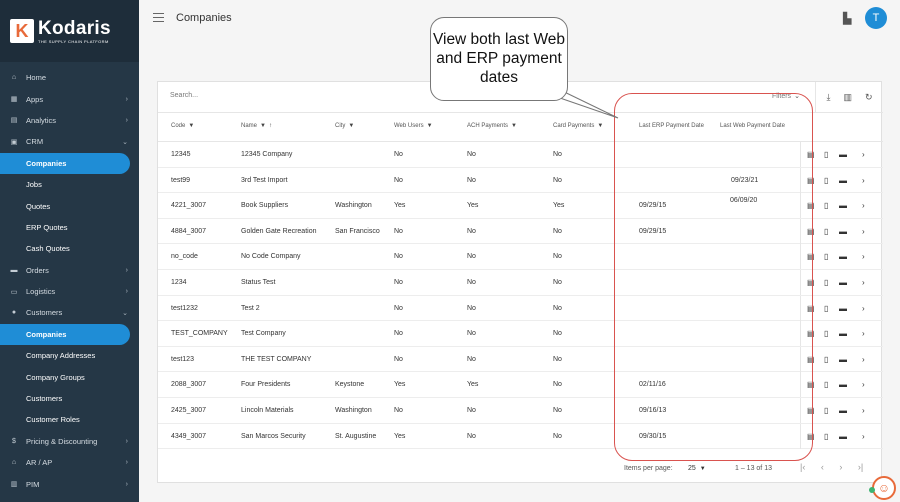 This screenshot has height=502, width=900. Describe the element at coordinates (158, 17) in the screenshot. I see `menu-icon` at that location.